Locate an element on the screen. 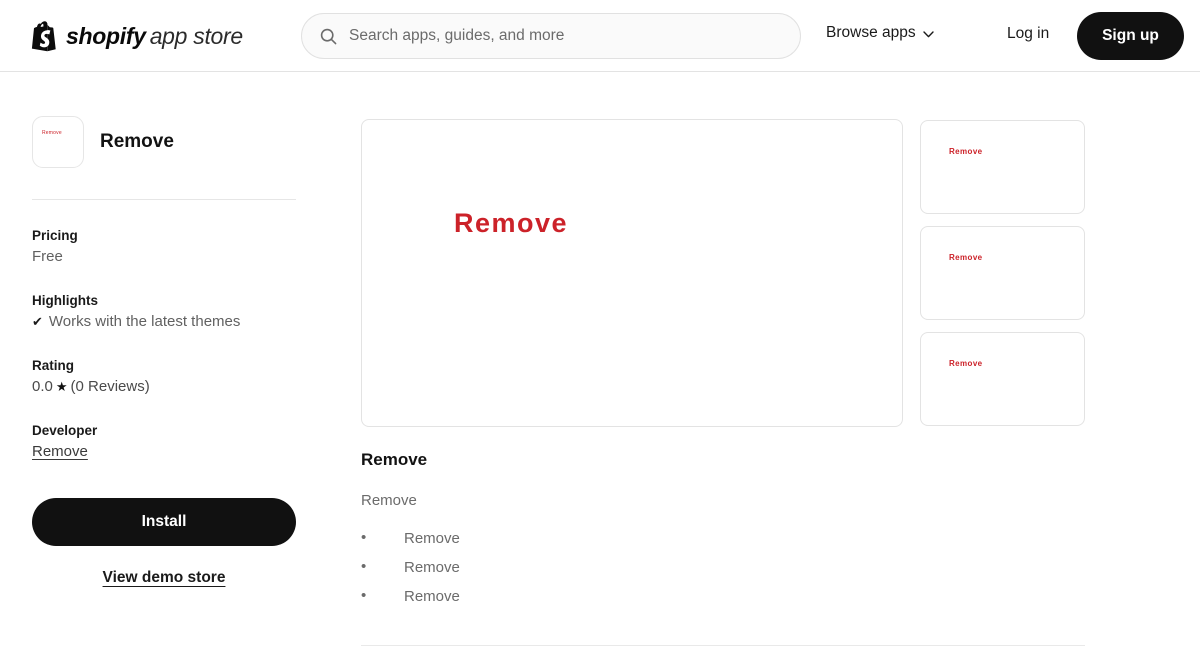 The image size is (1200, 650). pricing-section: Pricing Free is located at coordinates (164, 246).